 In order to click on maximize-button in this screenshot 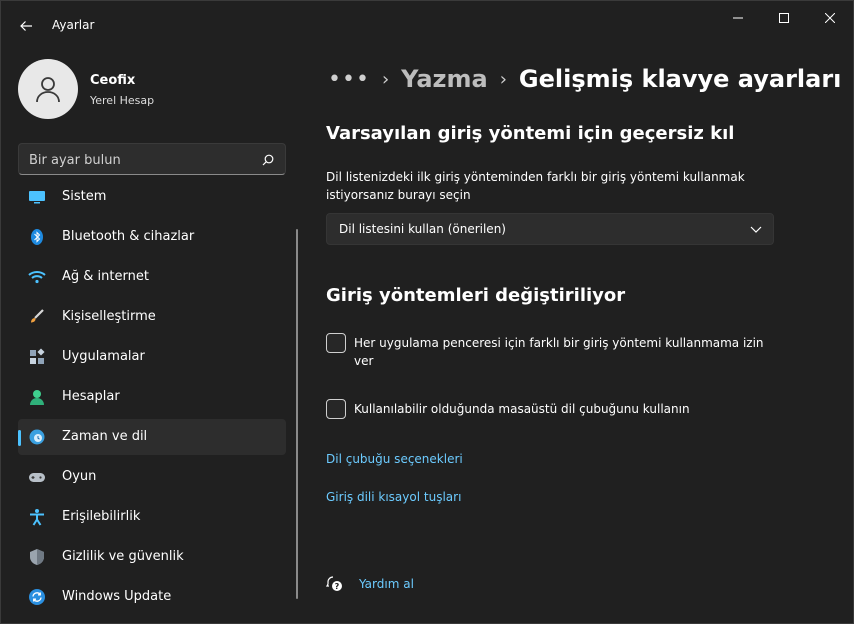, I will do `click(784, 18)`.